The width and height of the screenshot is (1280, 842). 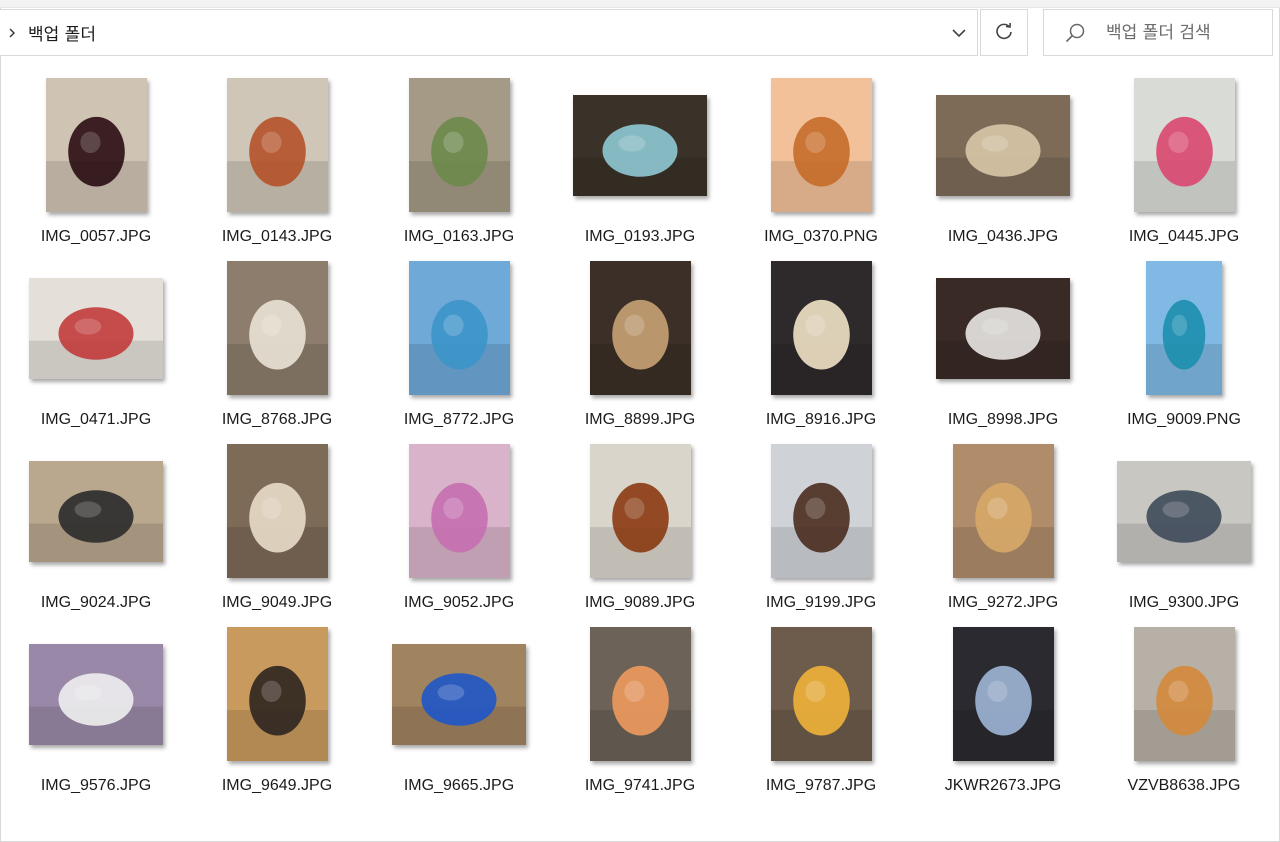 I want to click on file-name-label: IMG_8899.JPG, so click(x=640, y=420).